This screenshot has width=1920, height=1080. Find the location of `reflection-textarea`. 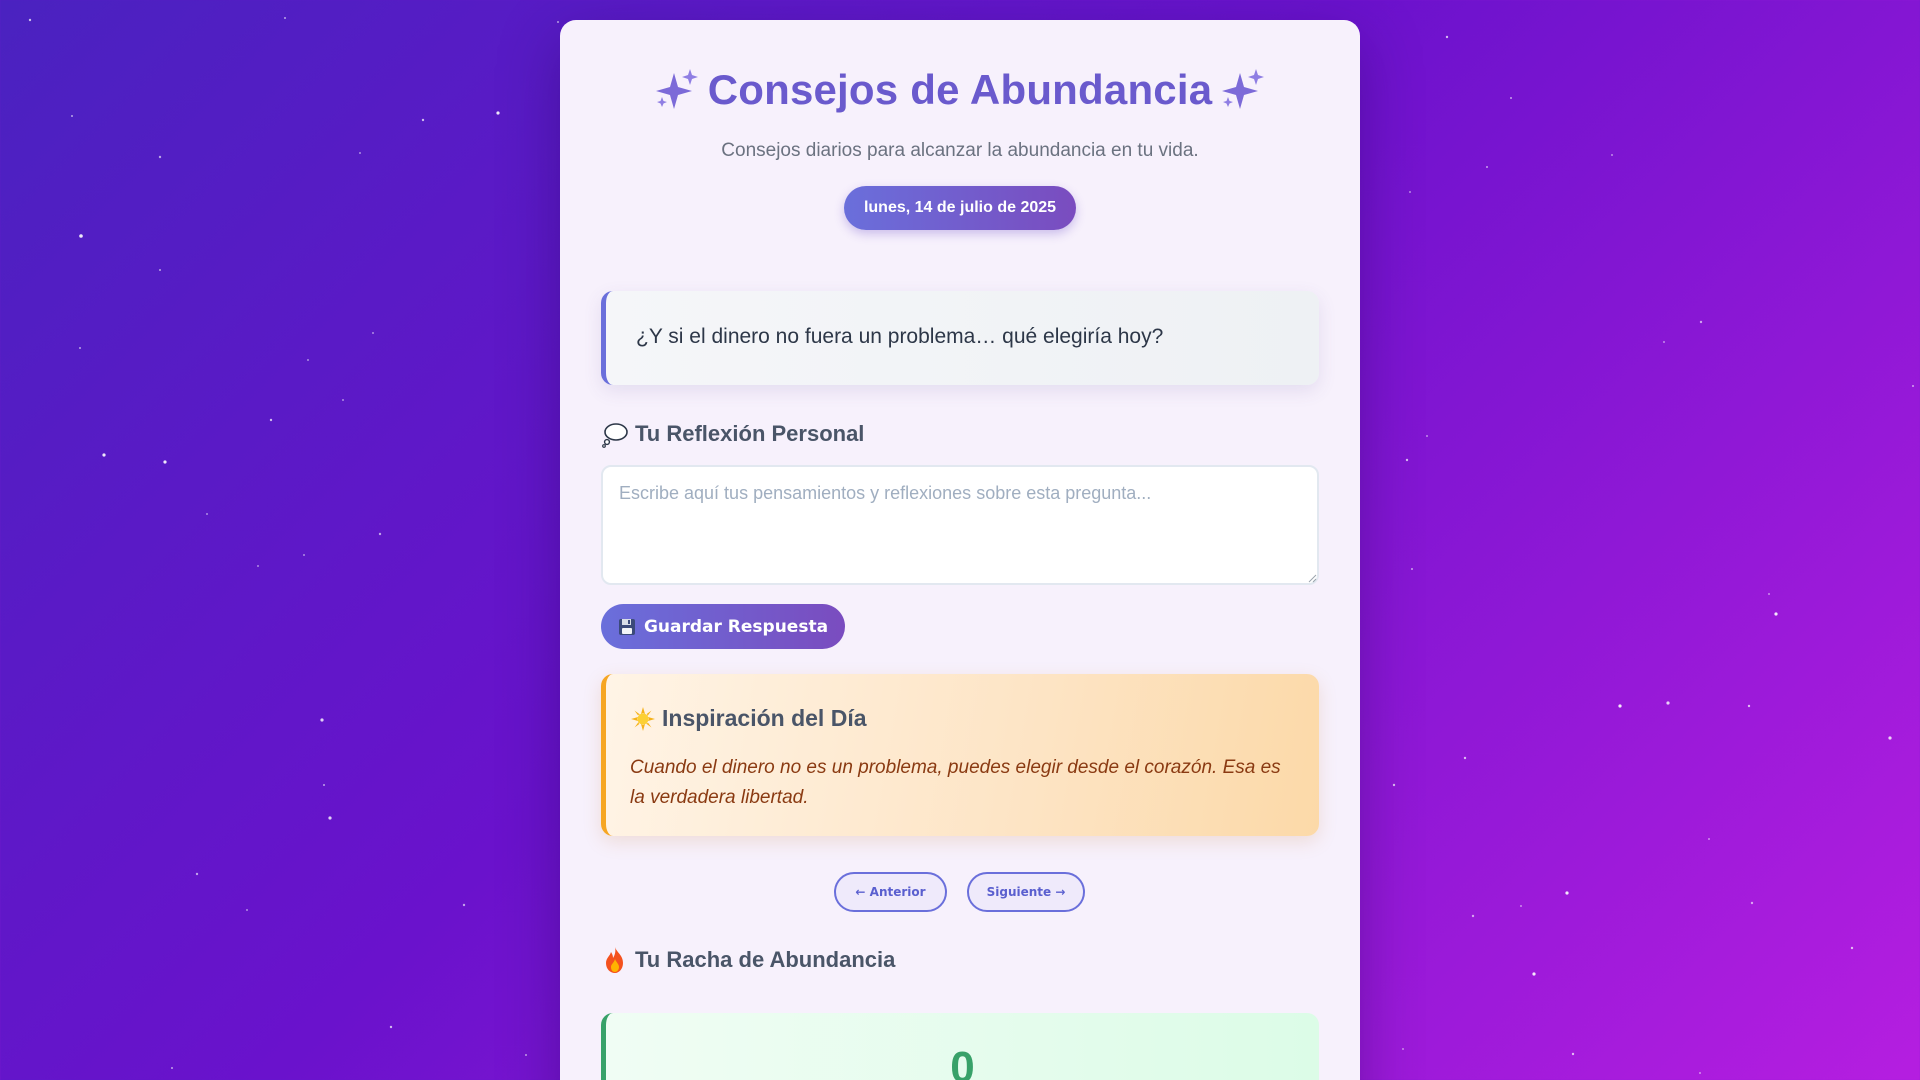

reflection-textarea is located at coordinates (960, 525).